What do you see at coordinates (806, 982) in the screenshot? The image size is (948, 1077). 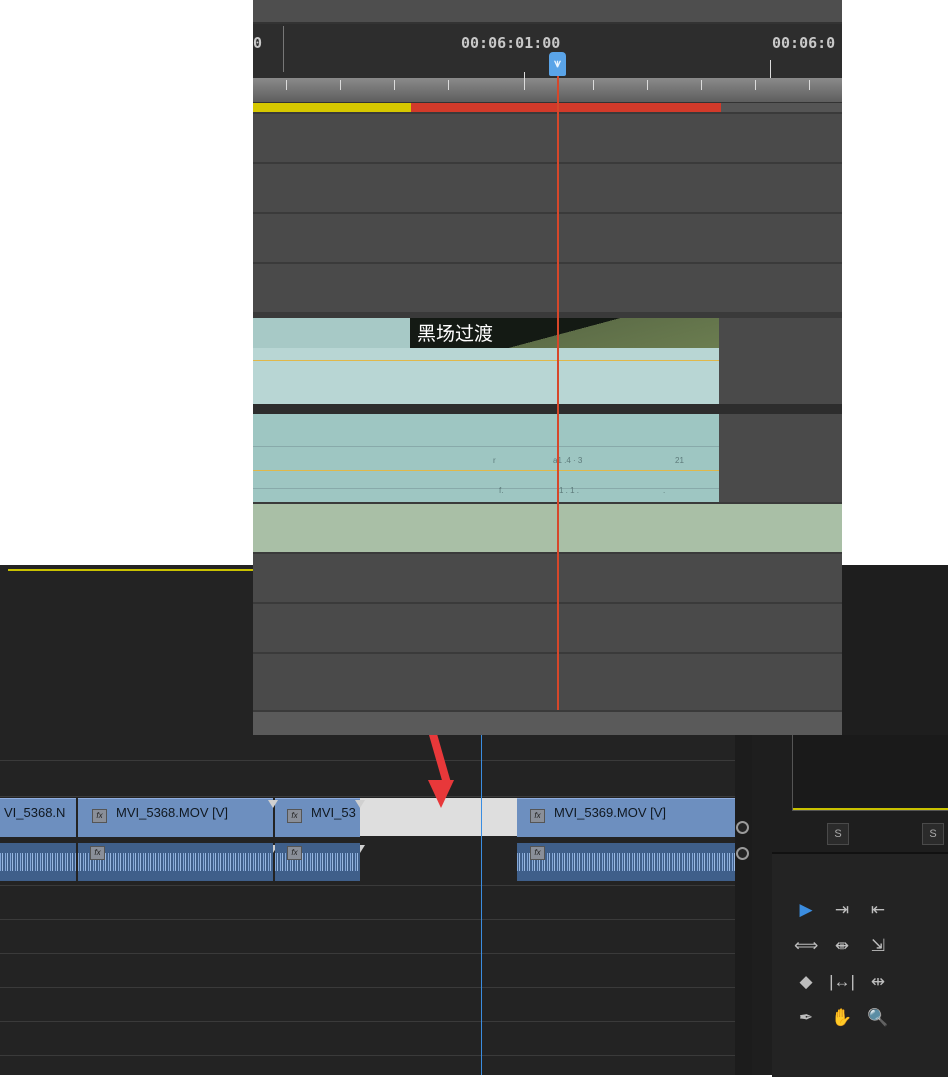 I see `razor-icon: ◆` at bounding box center [806, 982].